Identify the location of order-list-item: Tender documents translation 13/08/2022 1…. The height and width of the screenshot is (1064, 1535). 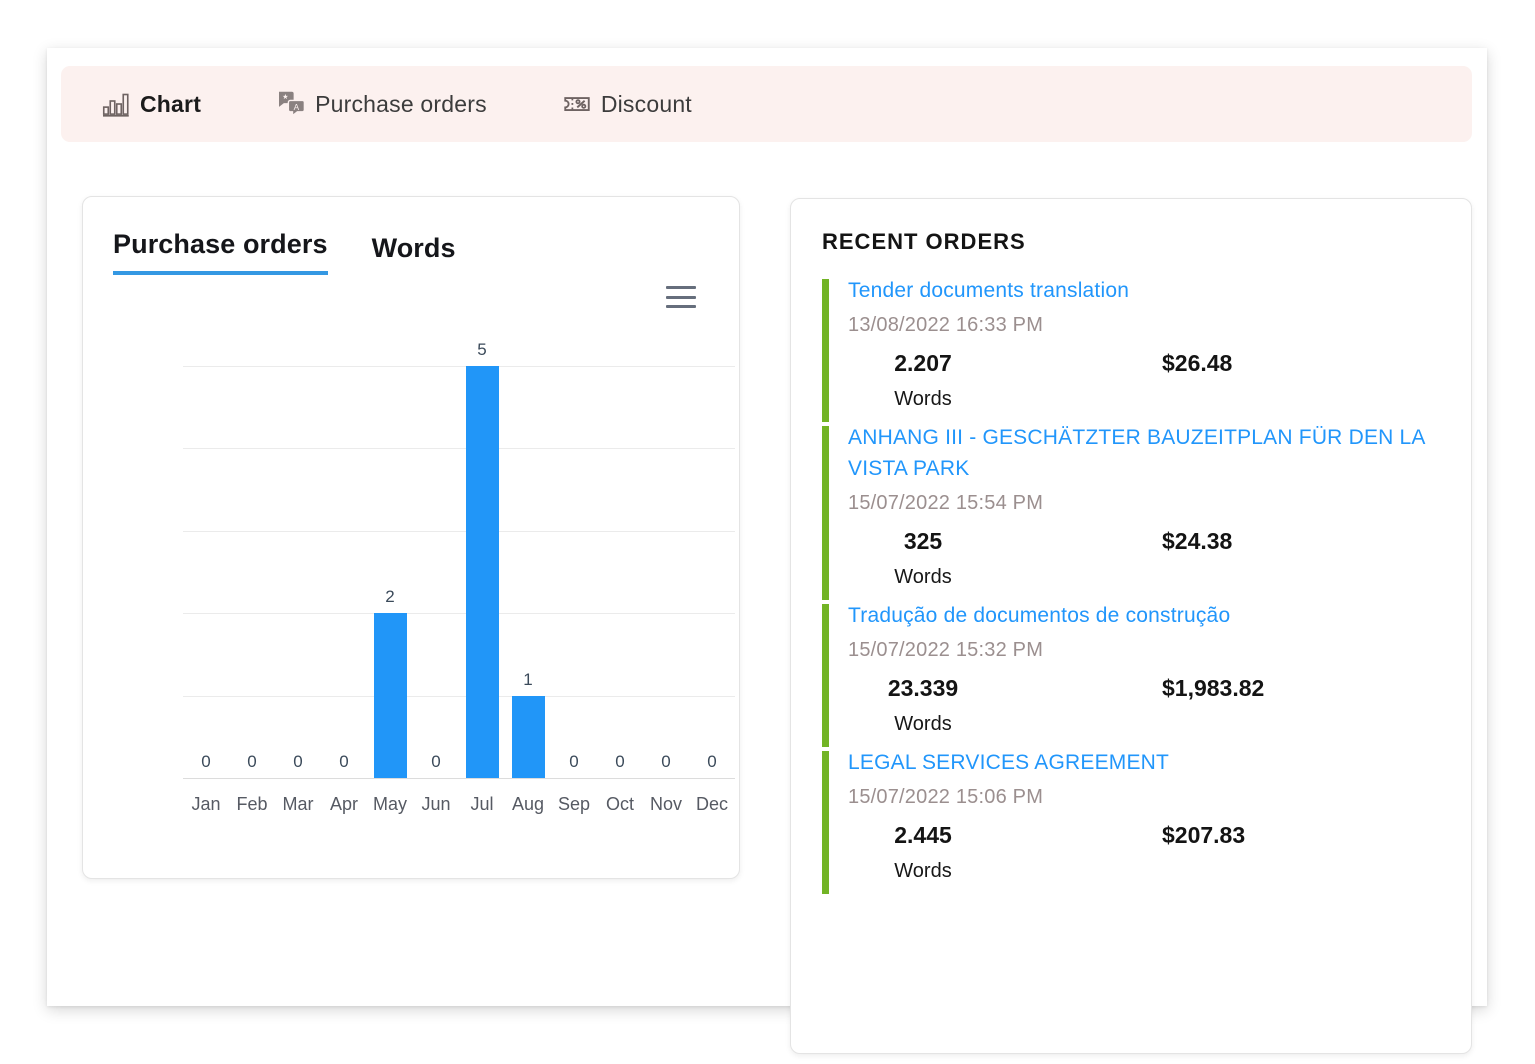
(1133, 348).